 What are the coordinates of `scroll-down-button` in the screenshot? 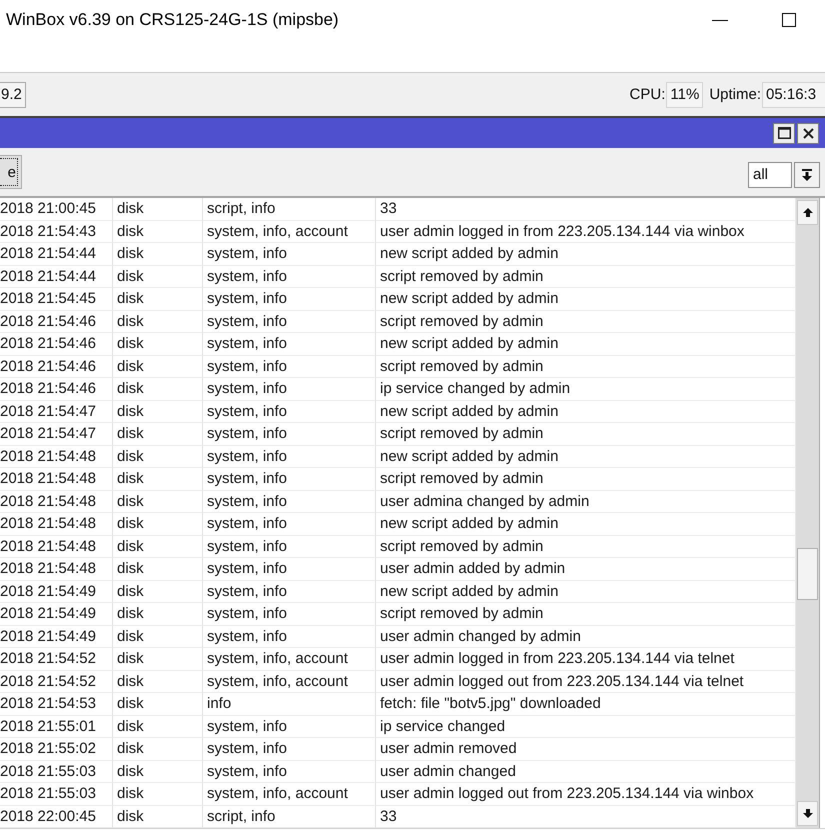 It's located at (807, 813).